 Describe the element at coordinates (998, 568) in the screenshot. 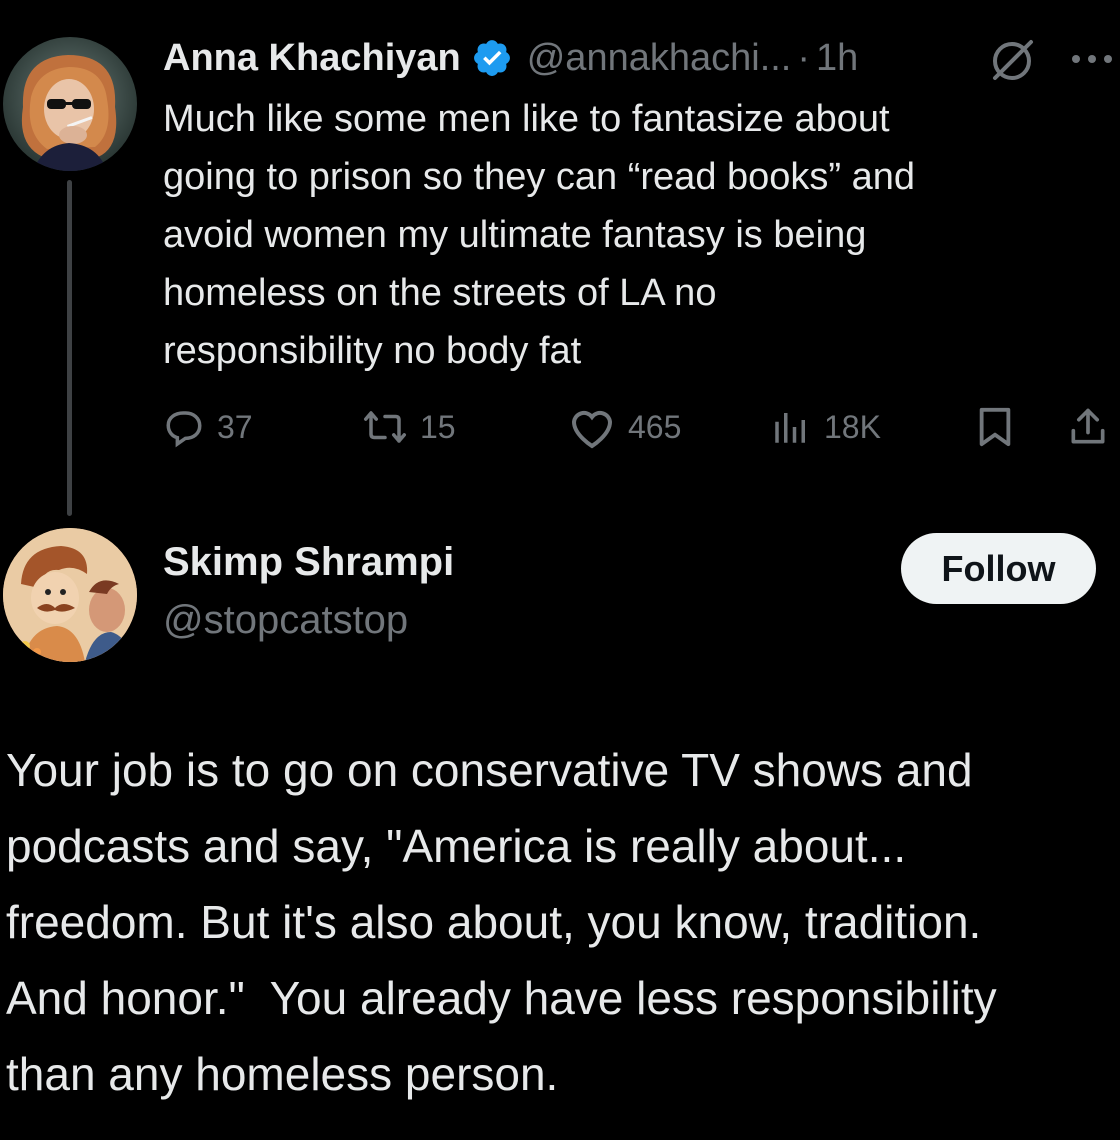

I see `follow-button: Follow` at that location.